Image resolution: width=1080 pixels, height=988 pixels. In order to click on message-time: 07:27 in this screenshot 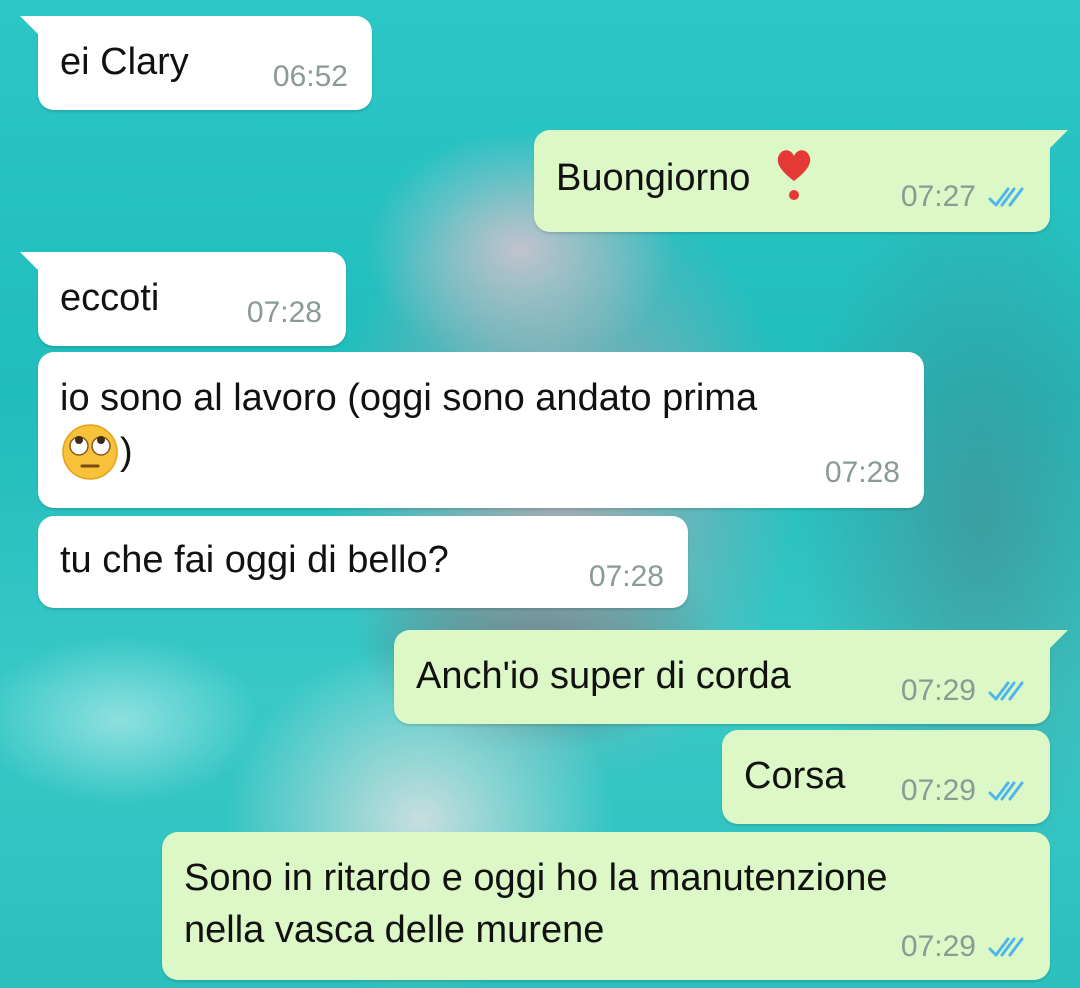, I will do `click(938, 196)`.